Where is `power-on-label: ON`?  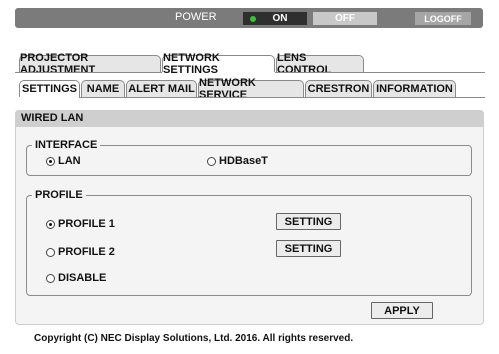 power-on-label: ON is located at coordinates (280, 18).